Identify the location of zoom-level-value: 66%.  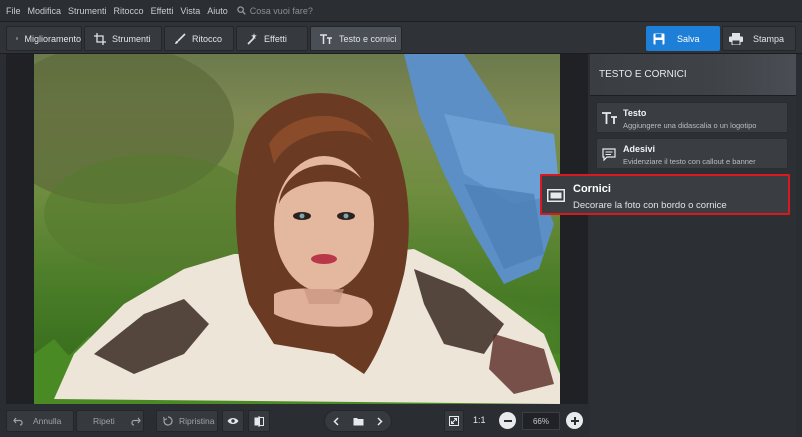
(540, 421).